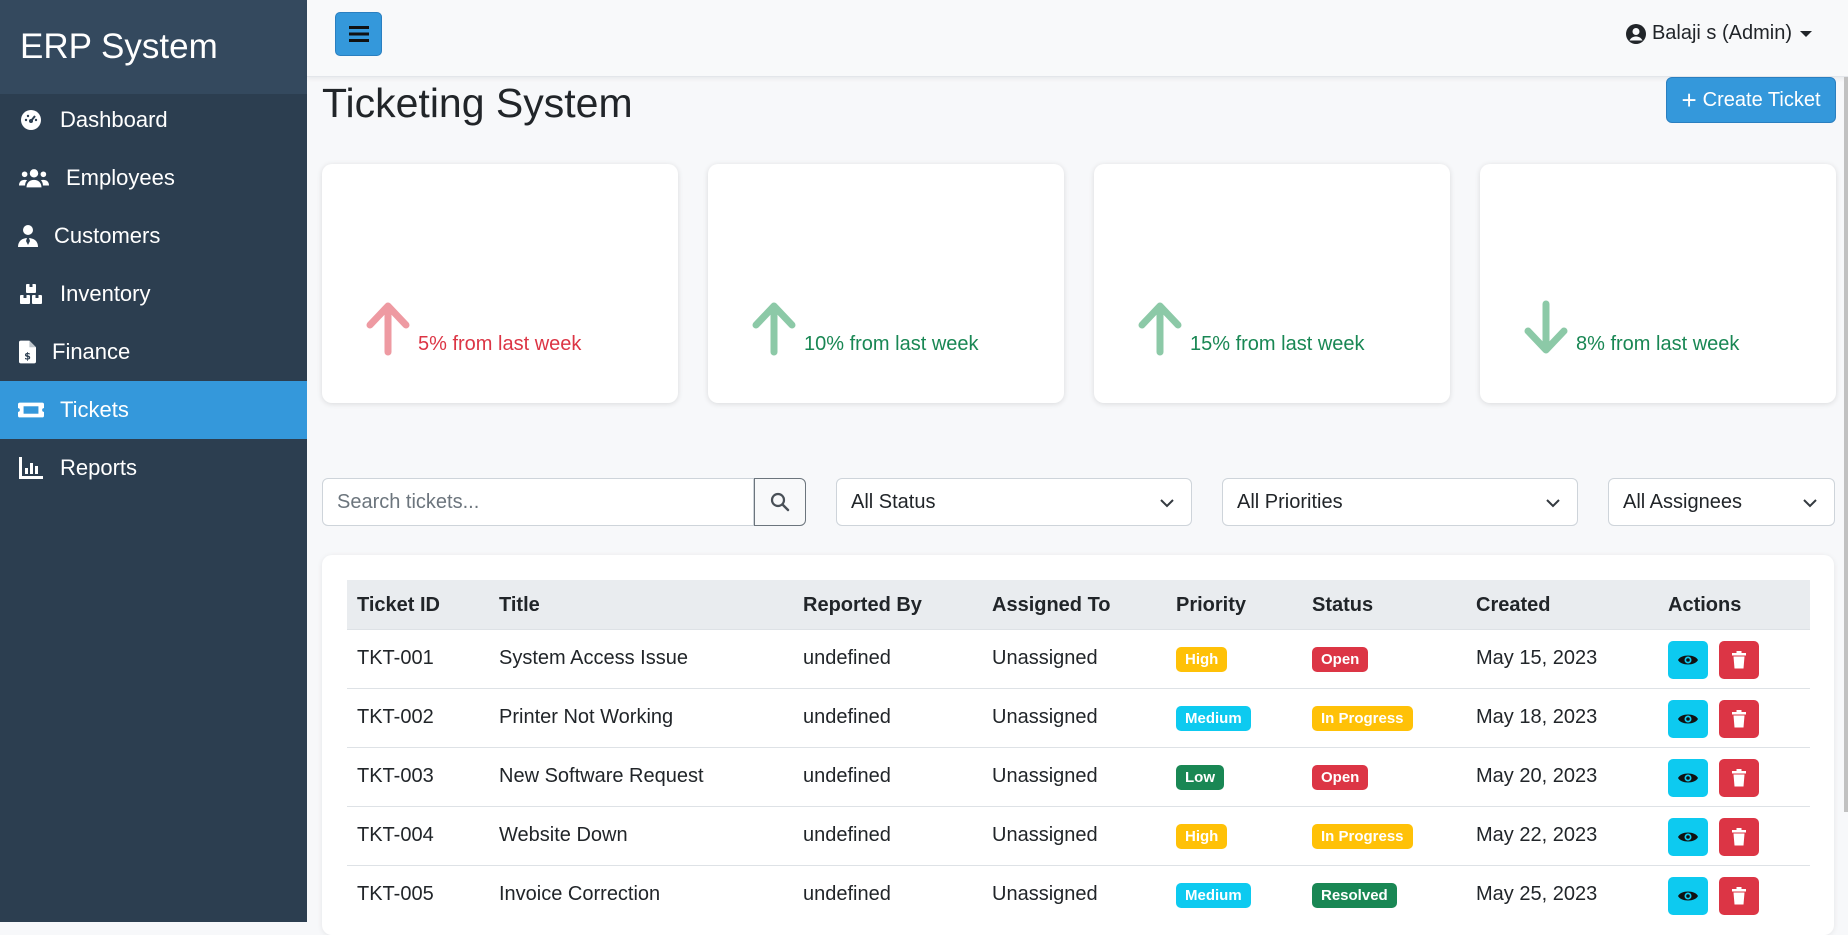 Image resolution: width=1848 pixels, height=935 pixels. What do you see at coordinates (1340, 659) in the screenshot?
I see `status-badge: Open` at bounding box center [1340, 659].